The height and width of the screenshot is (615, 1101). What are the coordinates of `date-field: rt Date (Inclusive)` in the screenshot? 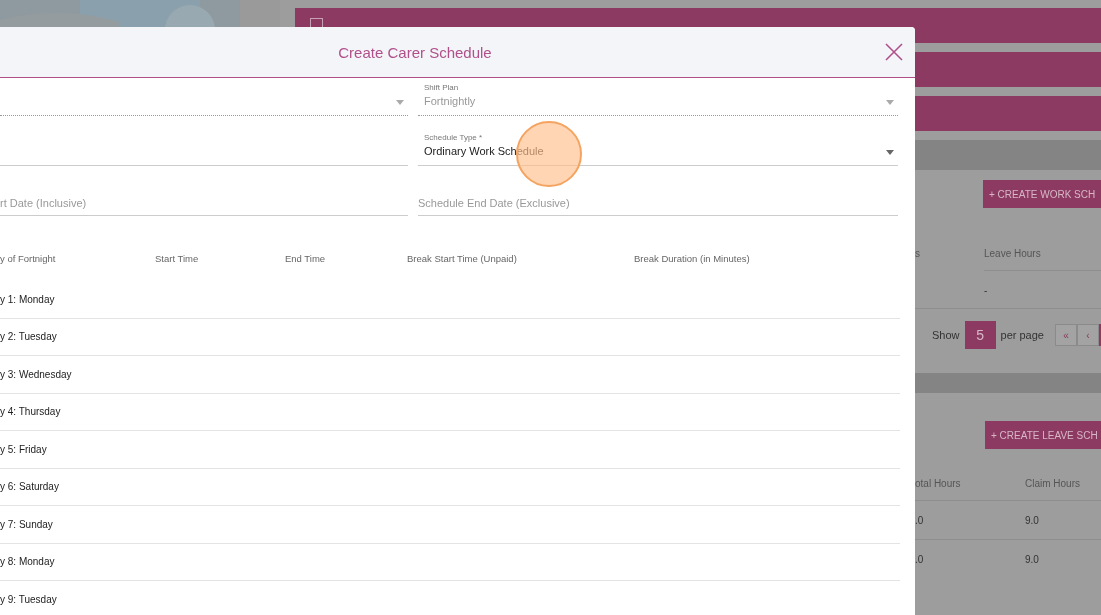 It's located at (204, 191).